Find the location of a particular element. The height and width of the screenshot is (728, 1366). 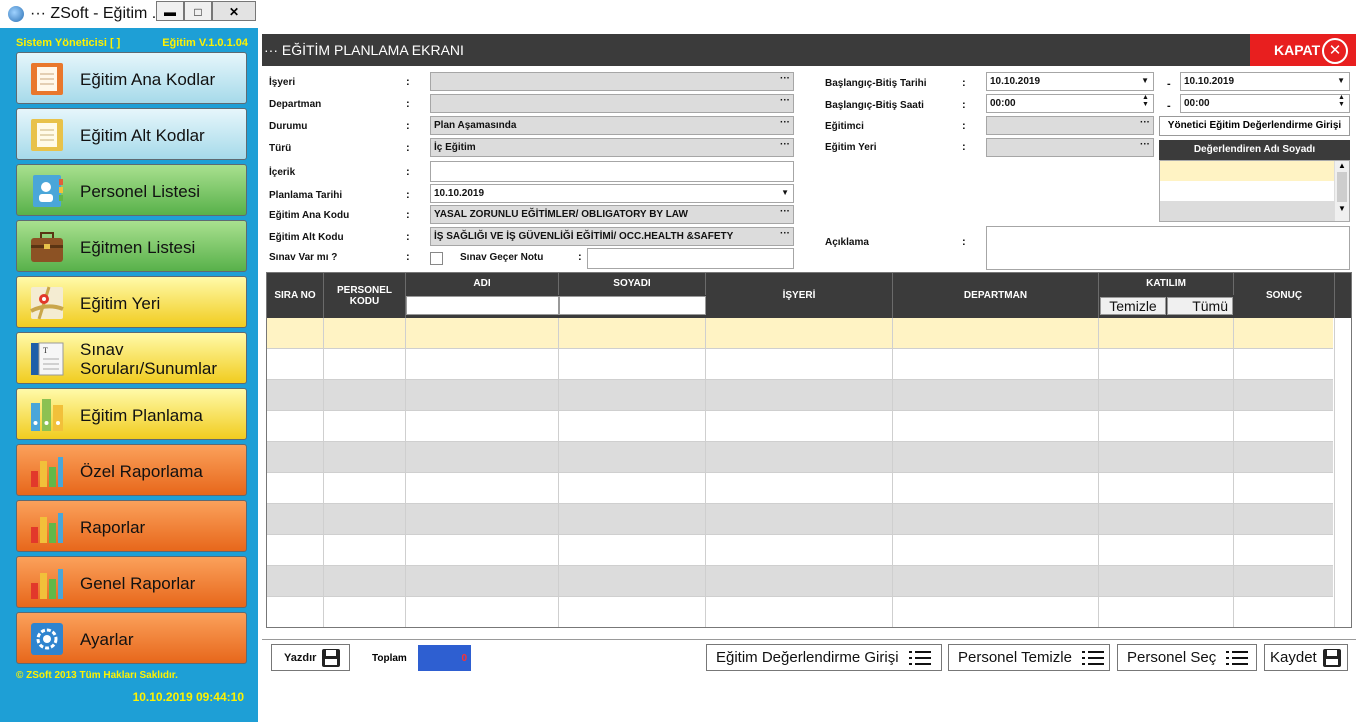

scroll-up-icon: ▲ is located at coordinates (1342, 165).